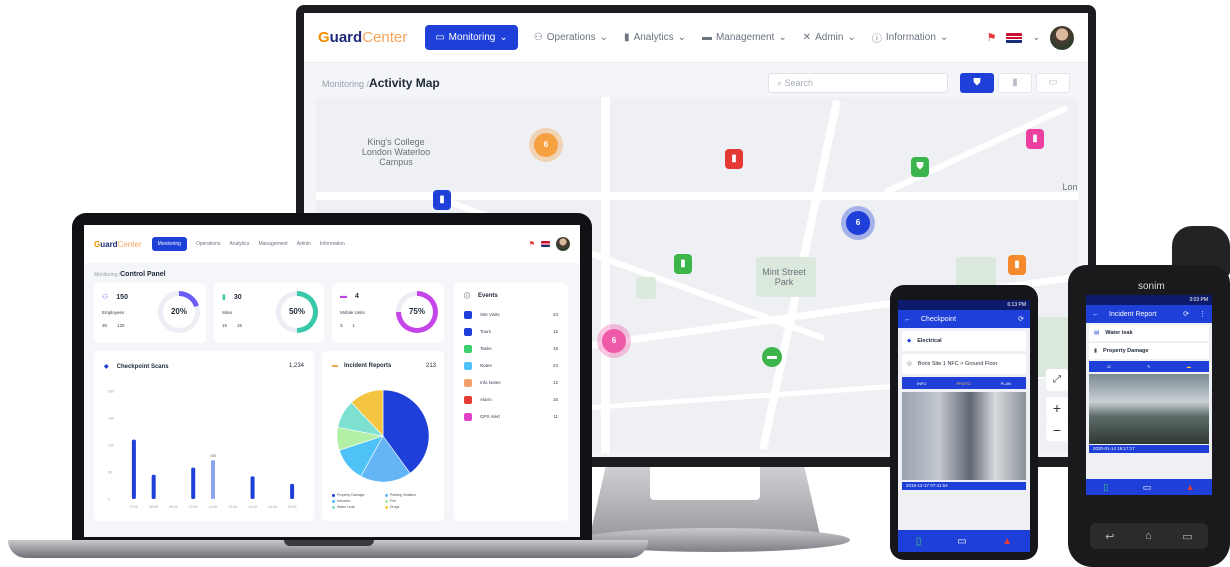  What do you see at coordinates (150, 313) in the screenshot?
I see `stat-card-employees: ⚇ 150 Employees 30 120 20%` at bounding box center [150, 313].